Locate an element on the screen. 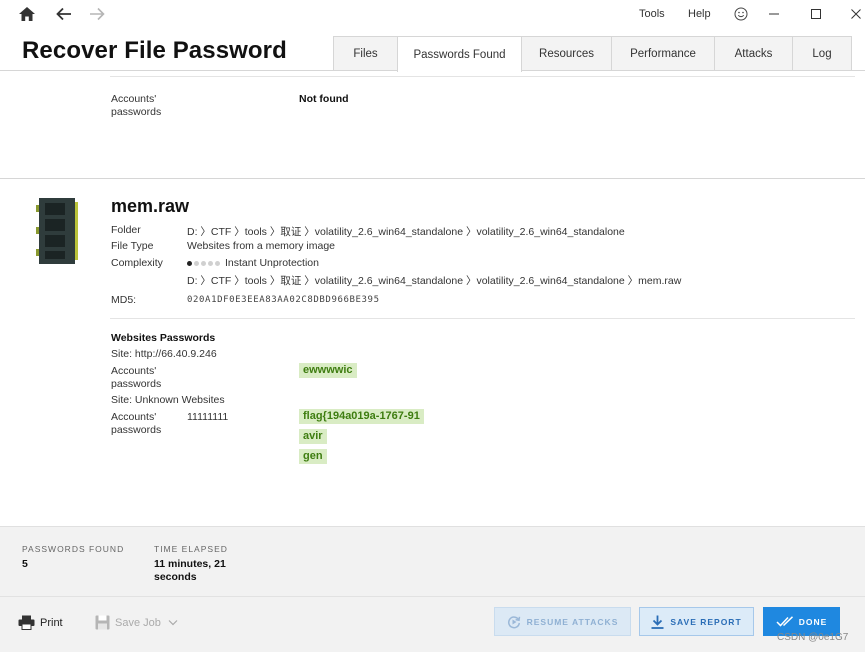  forward-arrow-icon is located at coordinates (97, 14).